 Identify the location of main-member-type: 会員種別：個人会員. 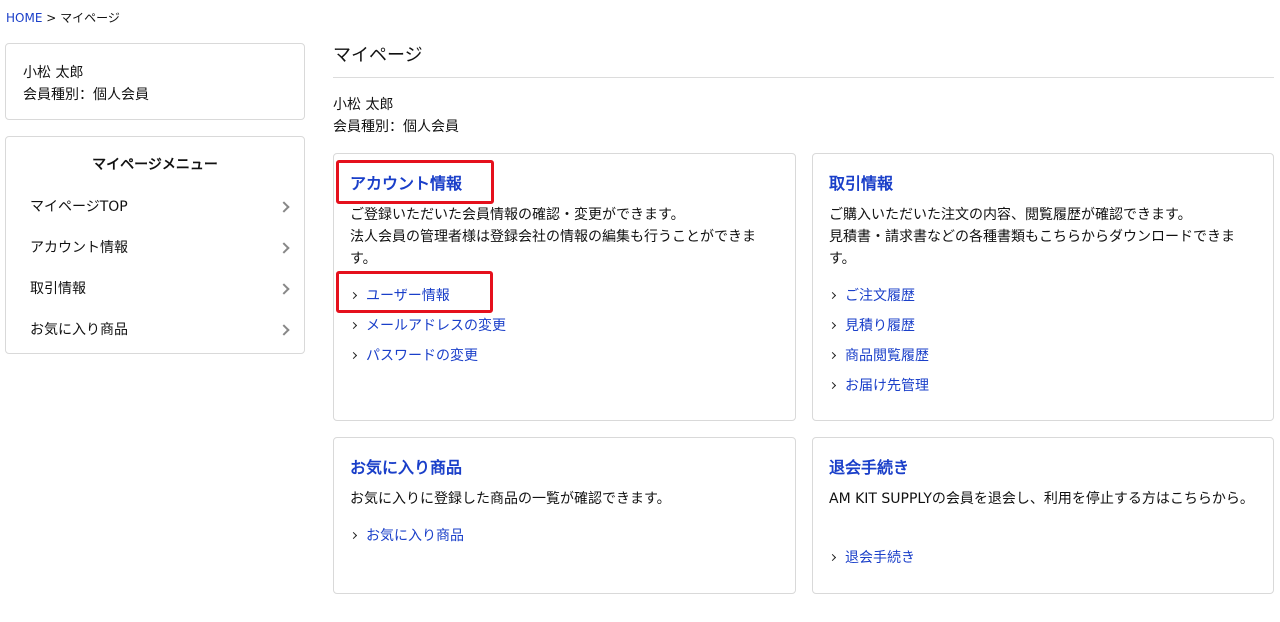
(396, 127).